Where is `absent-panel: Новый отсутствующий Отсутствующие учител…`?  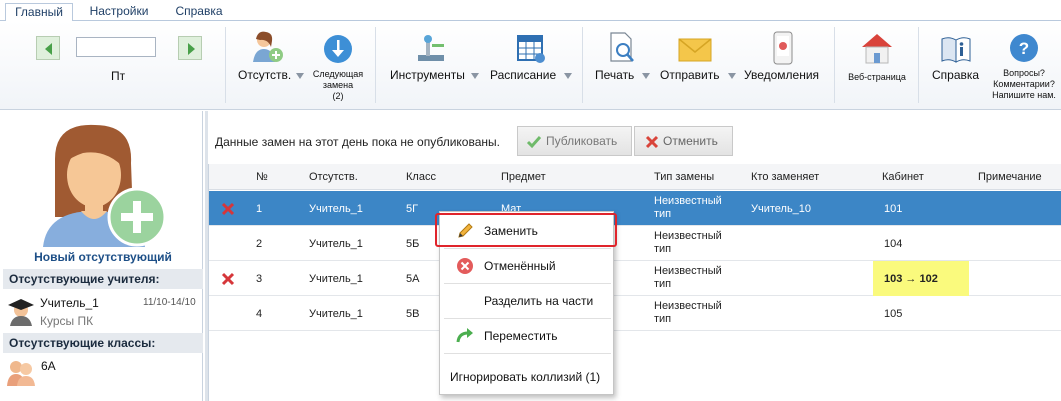
absent-panel: Новый отсутствующий Отсутствующие учител… is located at coordinates (101, 256).